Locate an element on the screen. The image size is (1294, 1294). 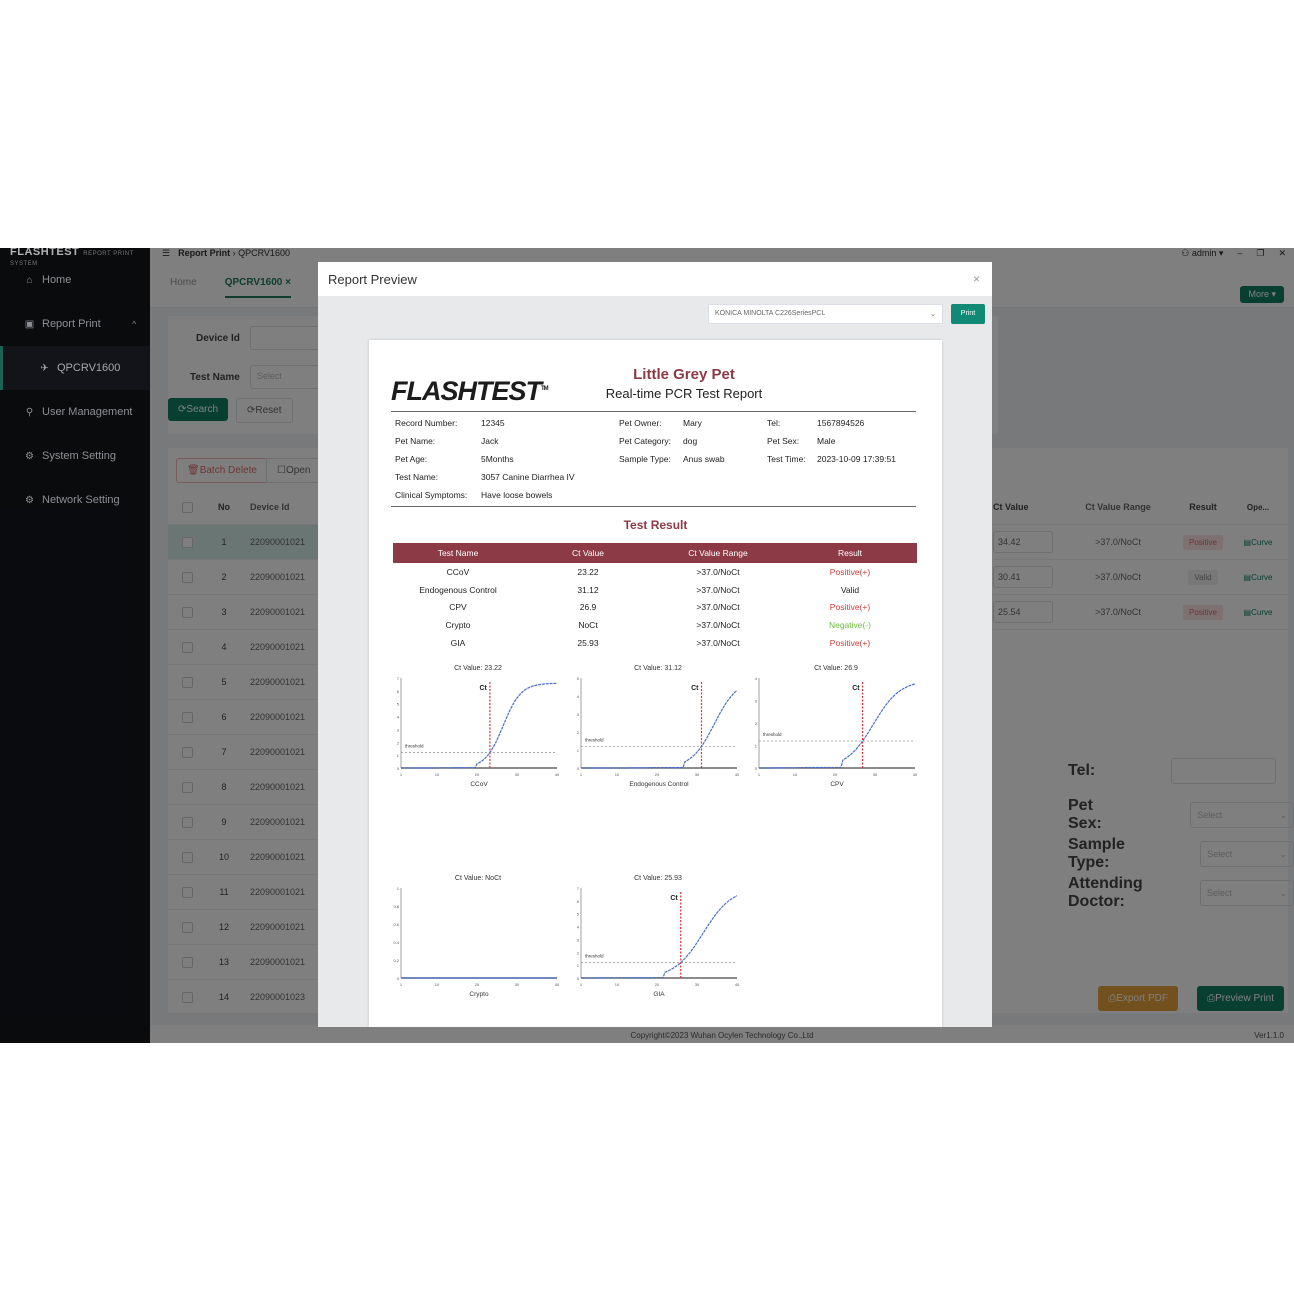
pet-category: dog is located at coordinates (690, 441).